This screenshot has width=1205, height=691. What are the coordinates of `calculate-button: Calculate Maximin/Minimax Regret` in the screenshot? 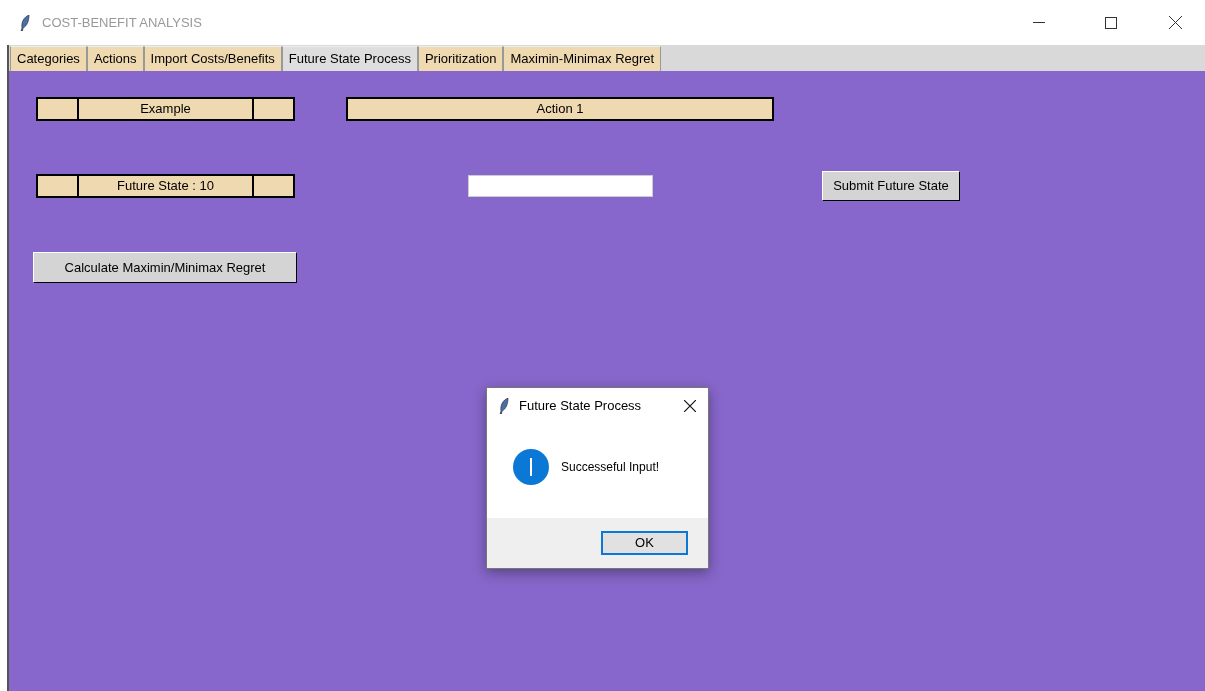 It's located at (165, 267).